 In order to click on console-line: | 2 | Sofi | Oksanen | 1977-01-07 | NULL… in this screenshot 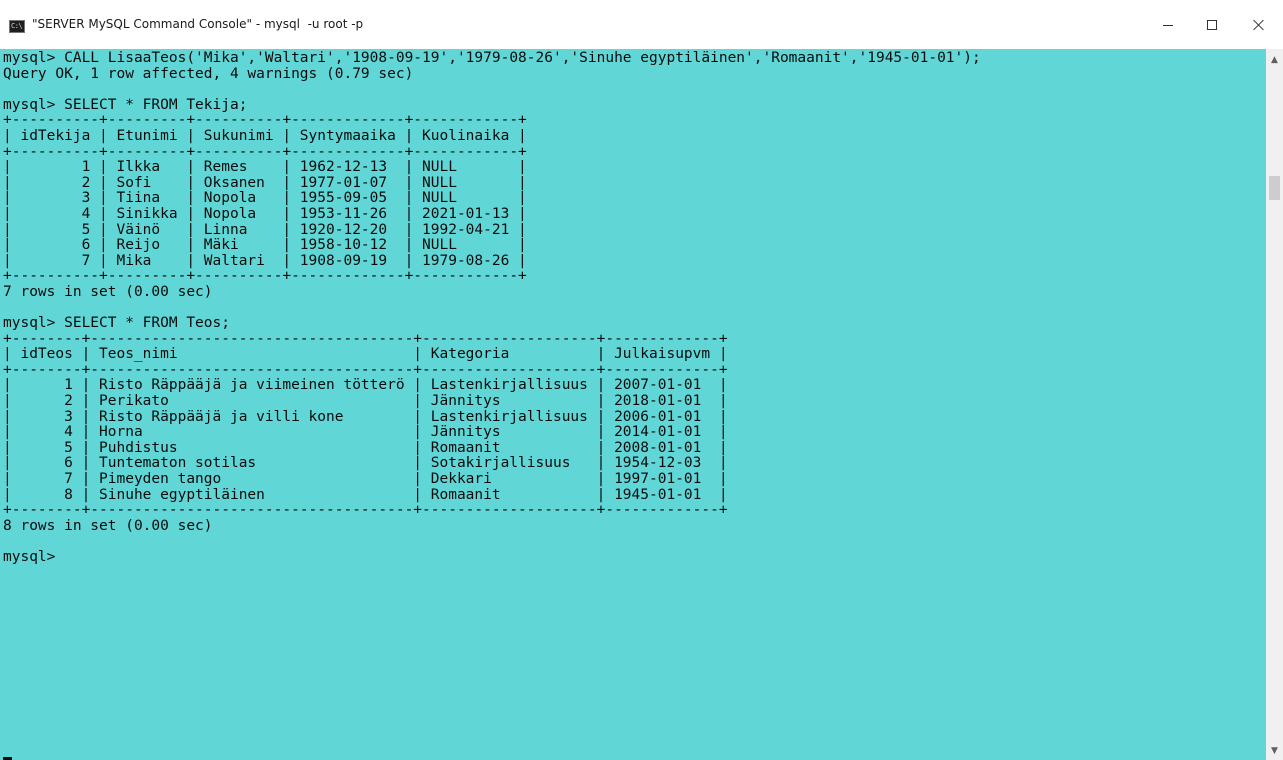, I will do `click(265, 182)`.